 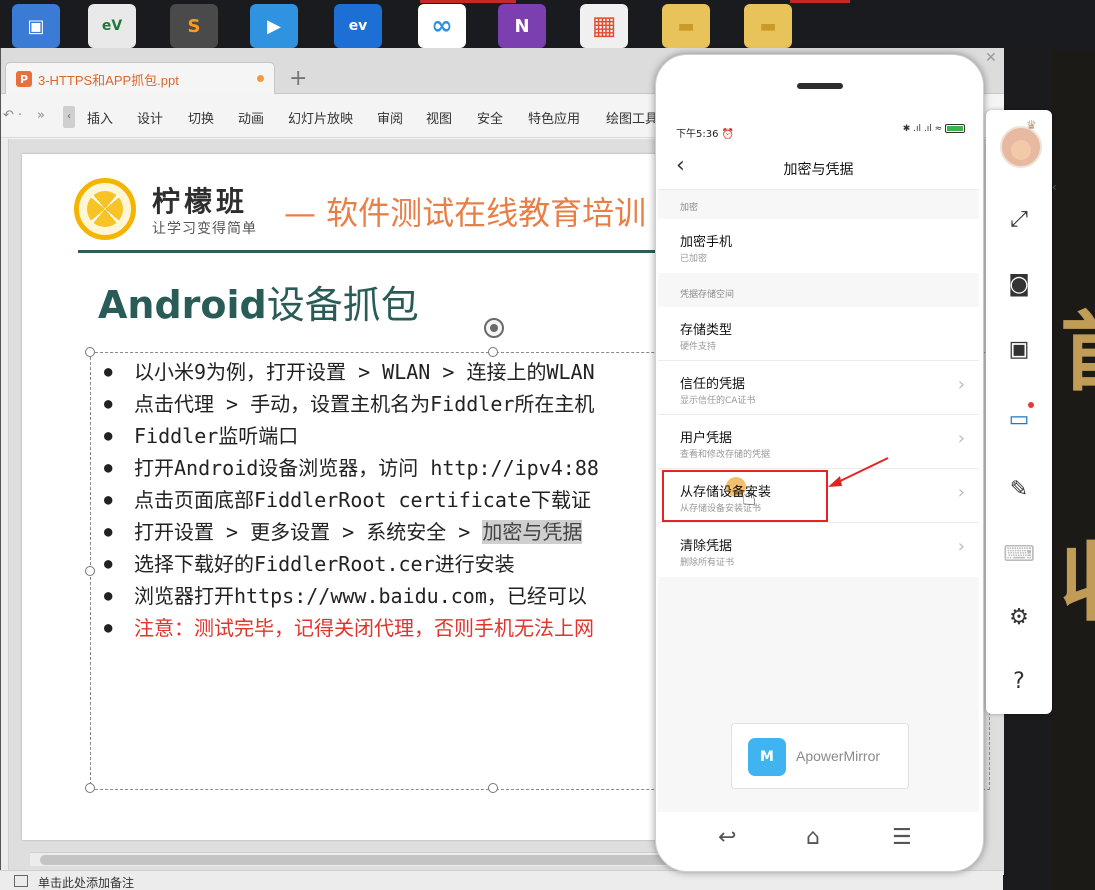 I want to click on annotation-highlight-box, so click(x=745, y=496).